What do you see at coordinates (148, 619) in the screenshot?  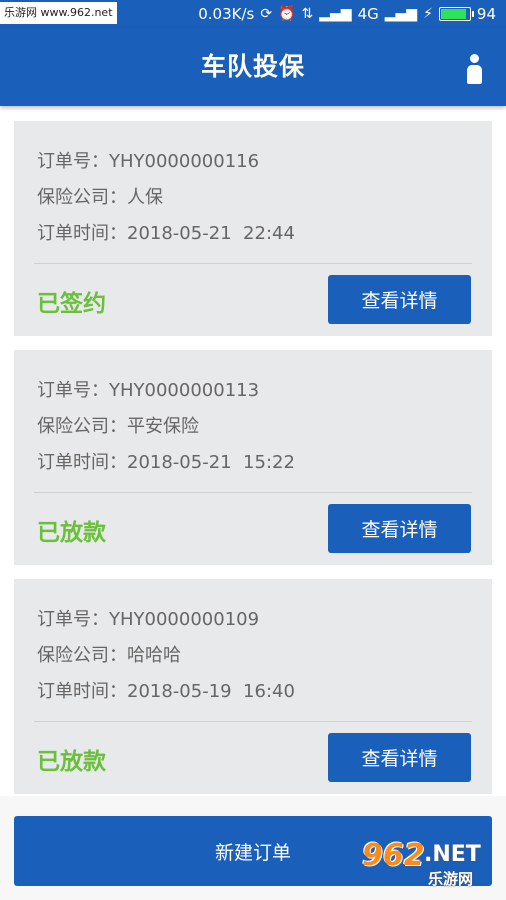 I see `order-number: 订单号：YHY0000000109` at bounding box center [148, 619].